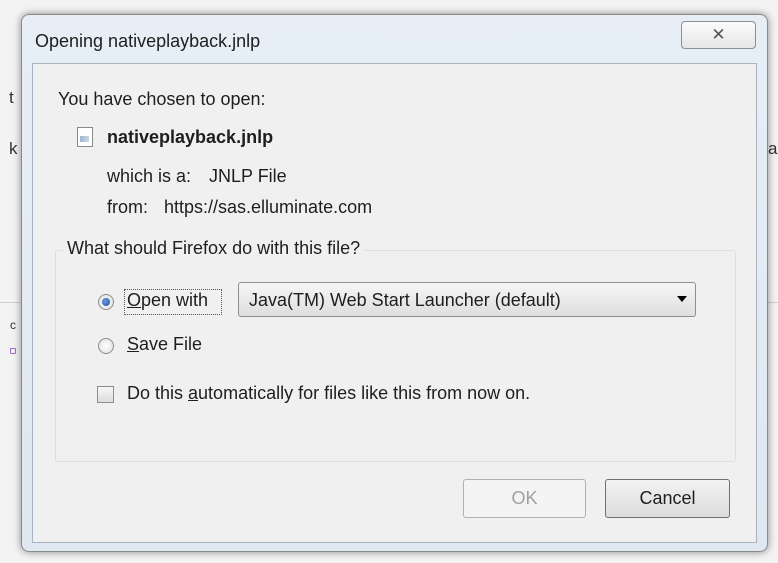 Image resolution: width=778 pixels, height=563 pixels. I want to click on open-with-label: Open with, so click(167, 300).